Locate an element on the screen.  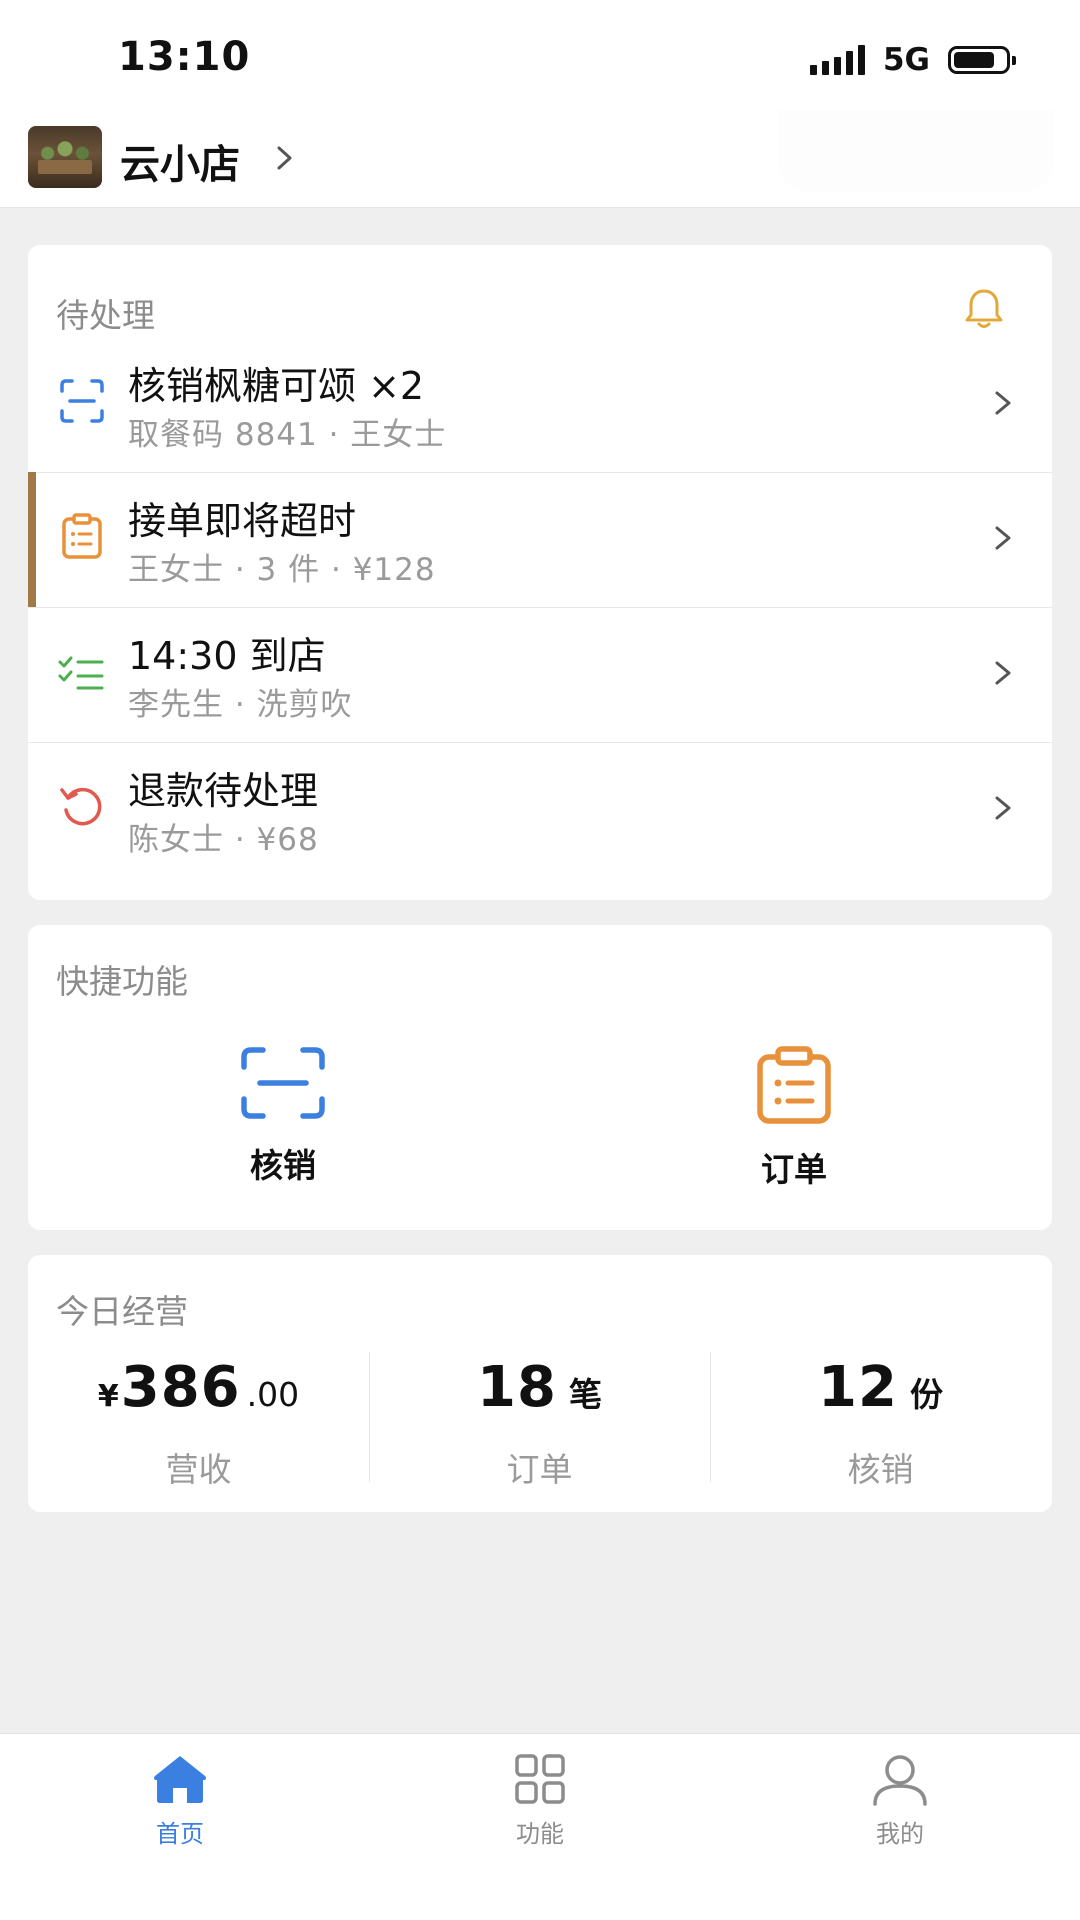
pending-item-title: 接单即将超时 is located at coordinates (242, 521).